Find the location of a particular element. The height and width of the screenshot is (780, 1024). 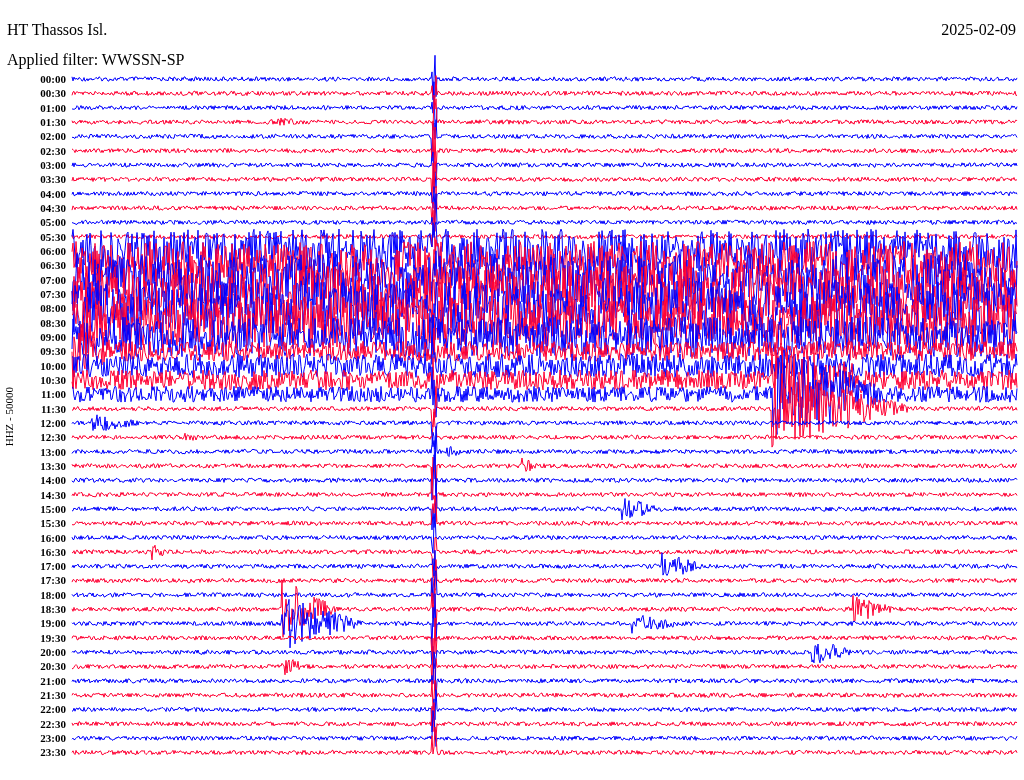

time-label: 12:00 is located at coordinates (53, 423).